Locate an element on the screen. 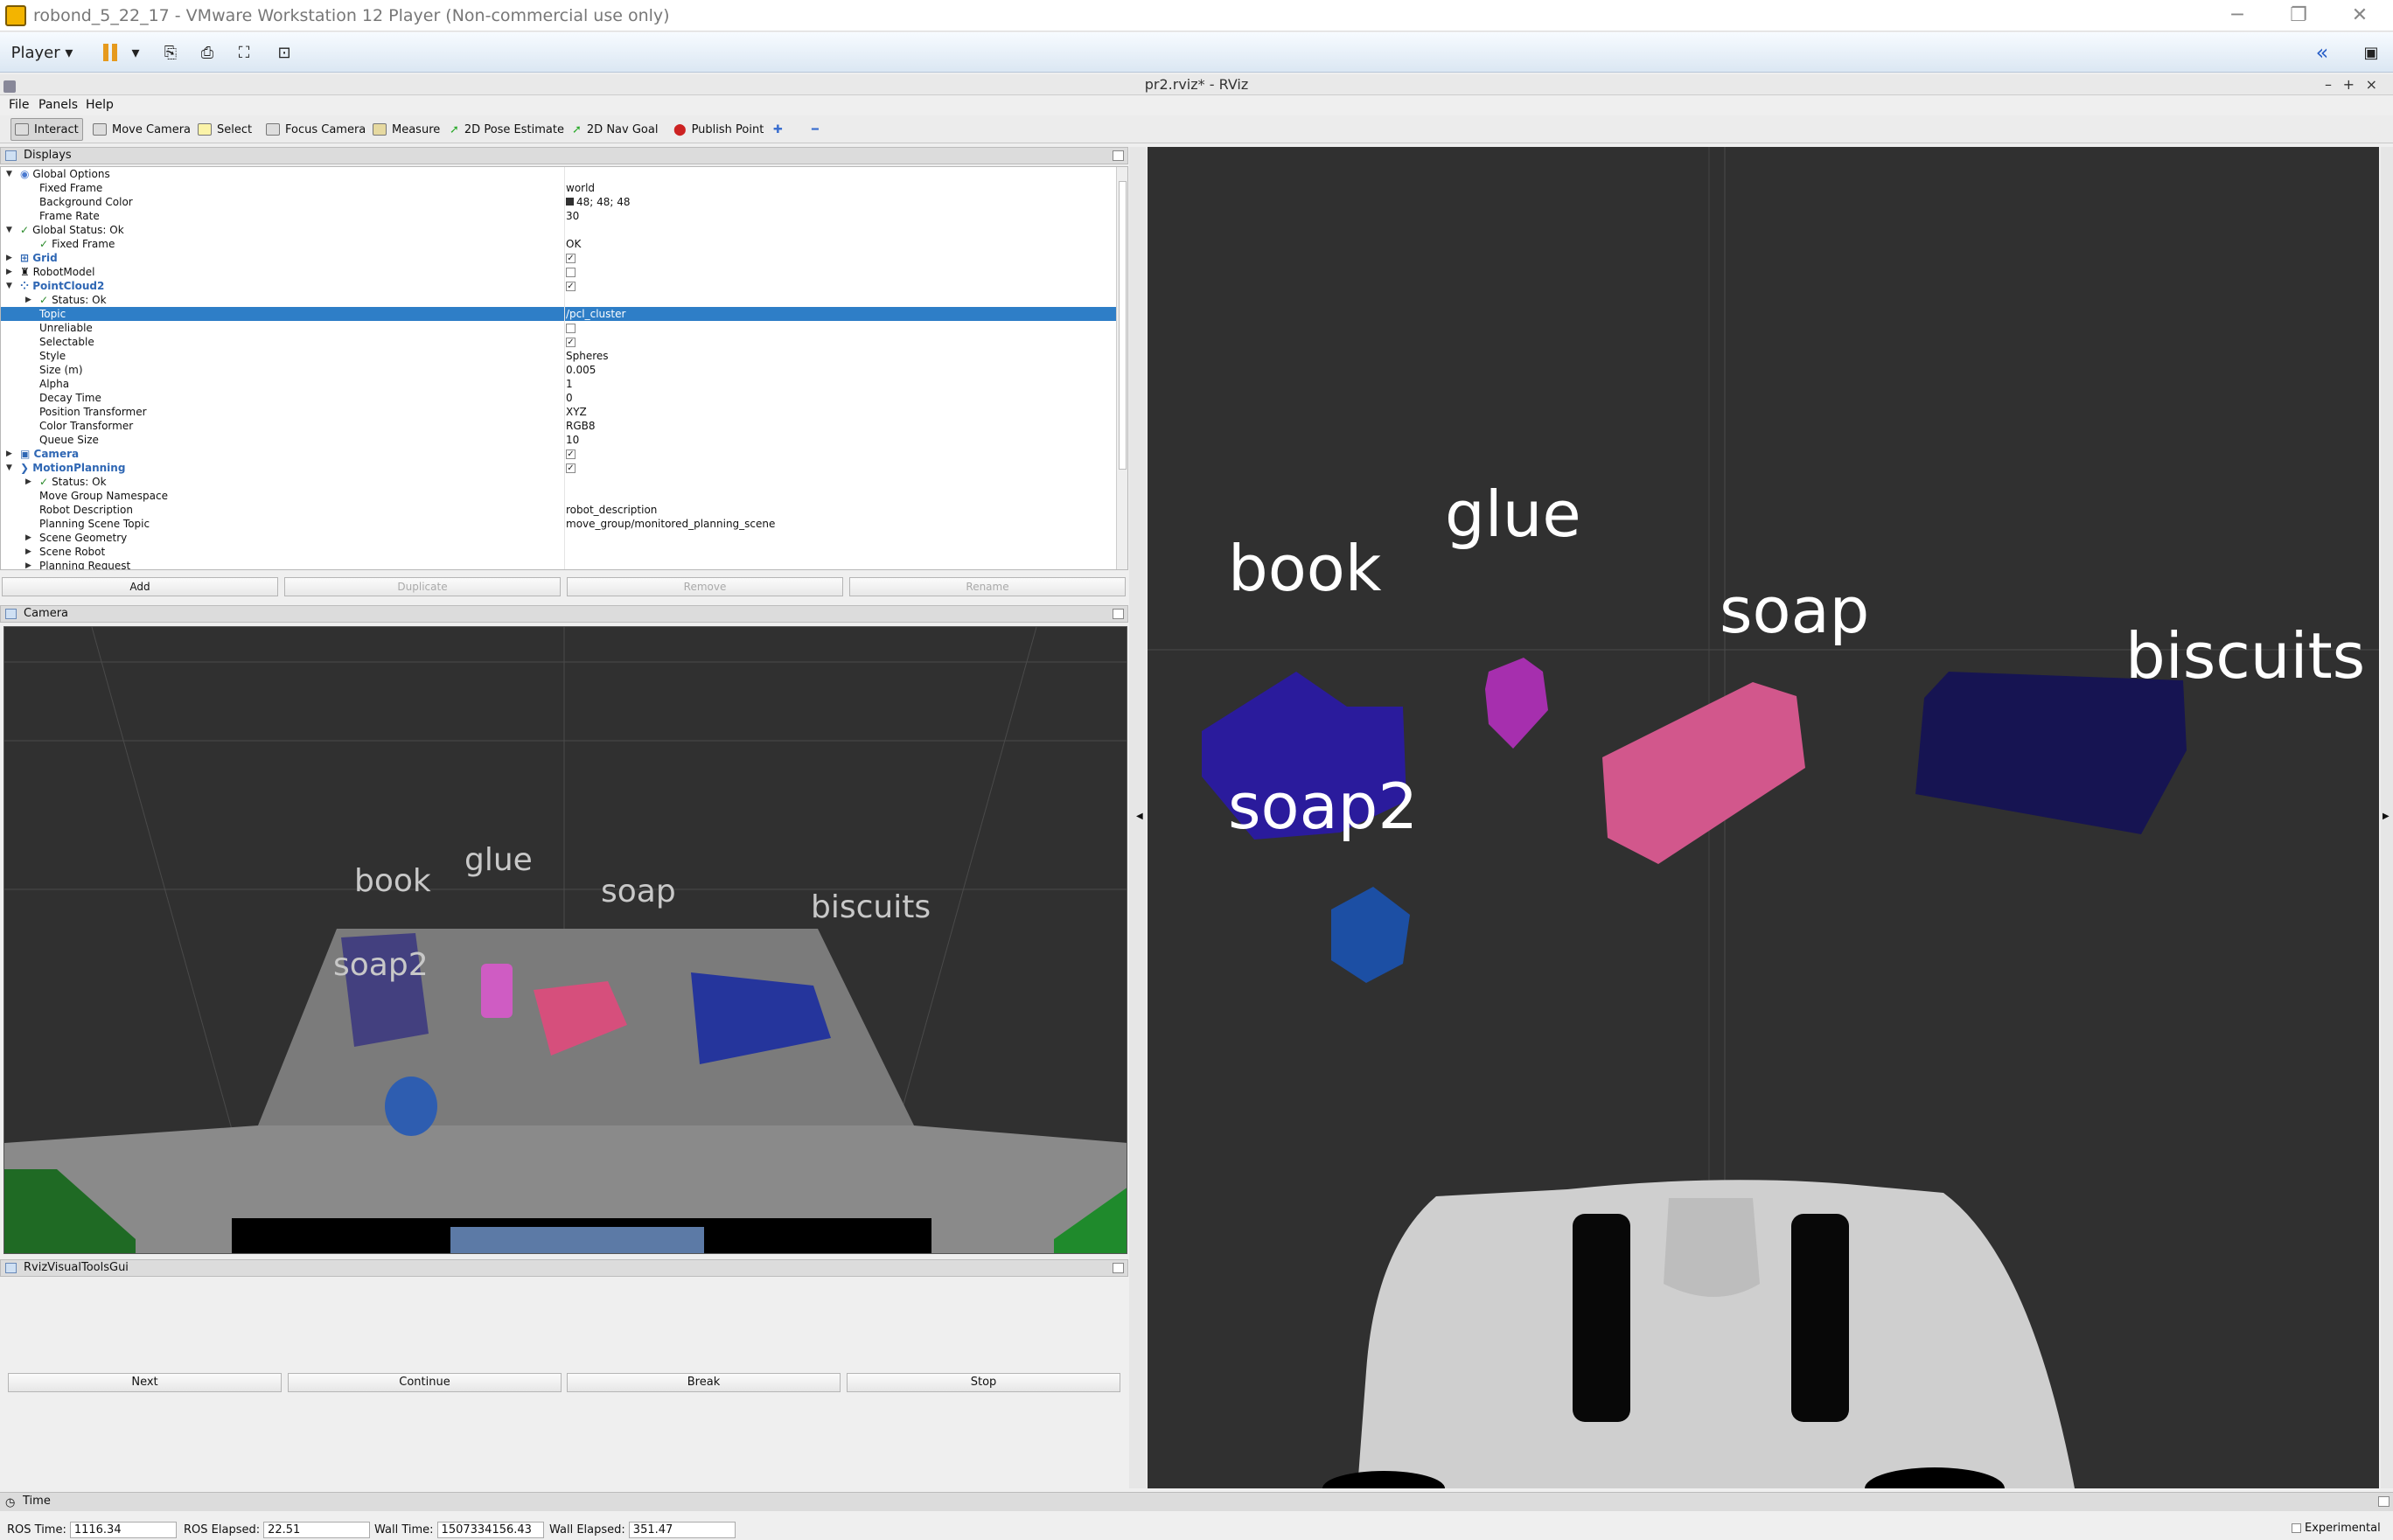  status-ok-icon: ✓ is located at coordinates (44, 300).